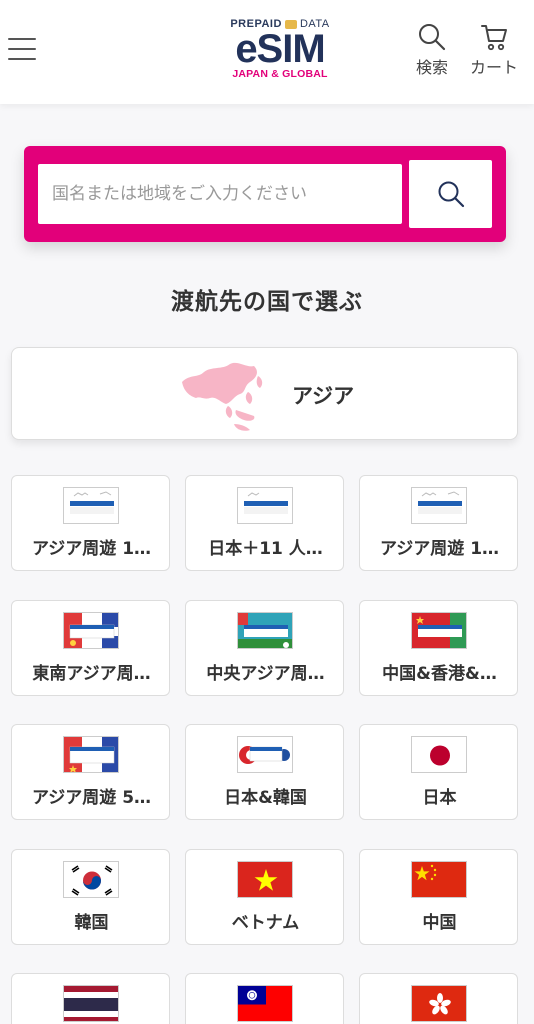 Image resolution: width=534 pixels, height=1024 pixels. I want to click on region-card-asia: アジア, so click(264, 393).